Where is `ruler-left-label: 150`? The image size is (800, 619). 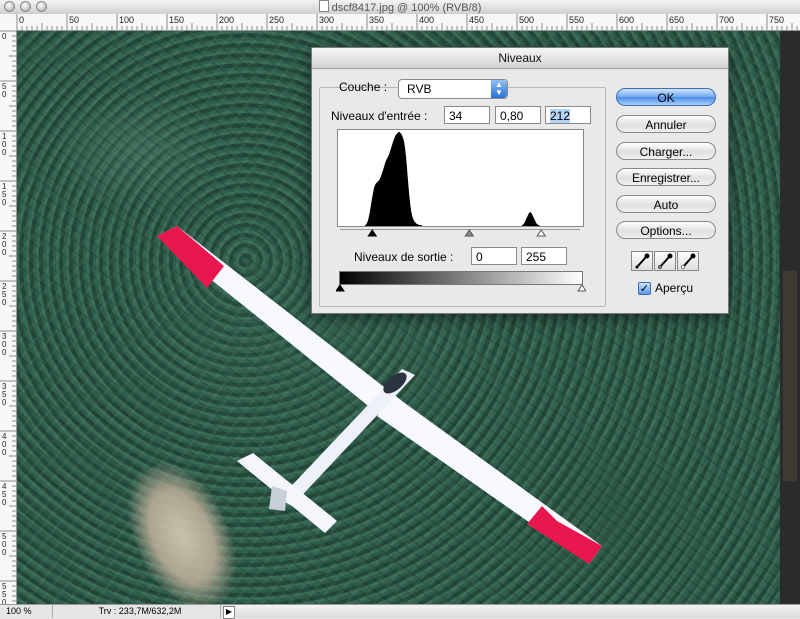 ruler-left-label: 150 is located at coordinates (4, 194).